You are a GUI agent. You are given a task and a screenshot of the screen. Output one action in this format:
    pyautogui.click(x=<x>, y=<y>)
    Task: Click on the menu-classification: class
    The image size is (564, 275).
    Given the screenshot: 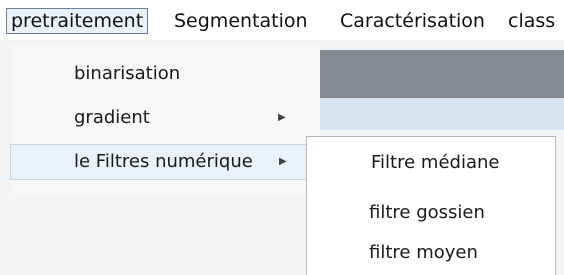 What is the action you would take?
    pyautogui.click(x=531, y=21)
    